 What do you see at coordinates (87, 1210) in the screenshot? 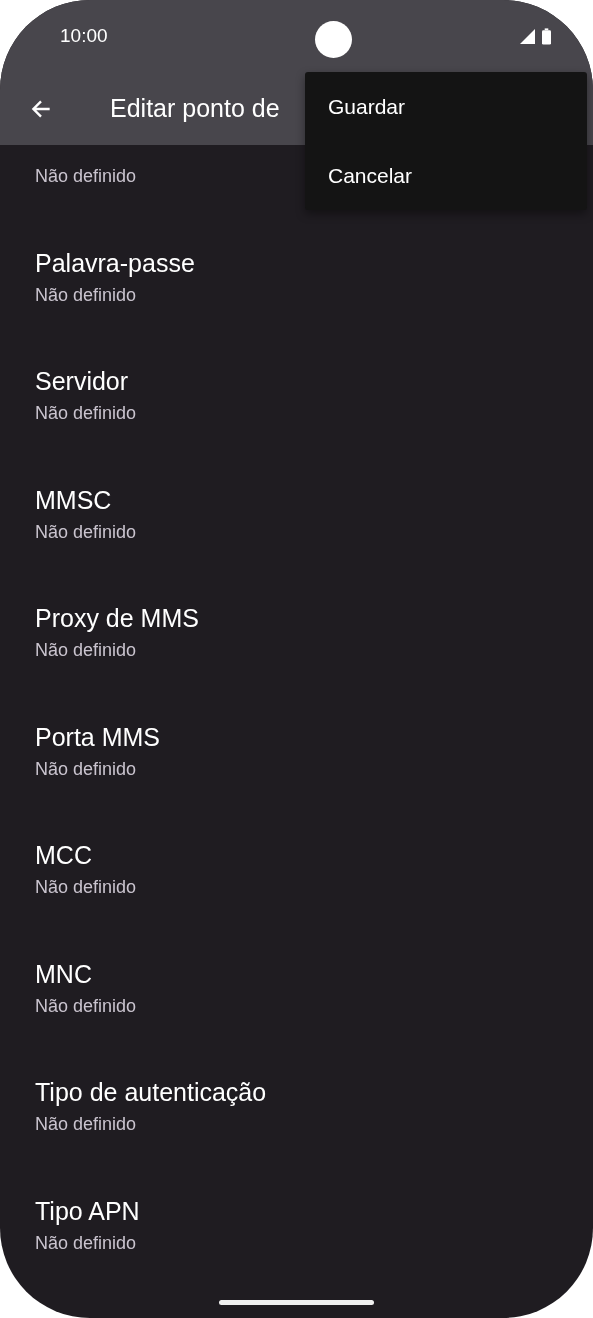
I see `setting-title: Tipo APN` at bounding box center [87, 1210].